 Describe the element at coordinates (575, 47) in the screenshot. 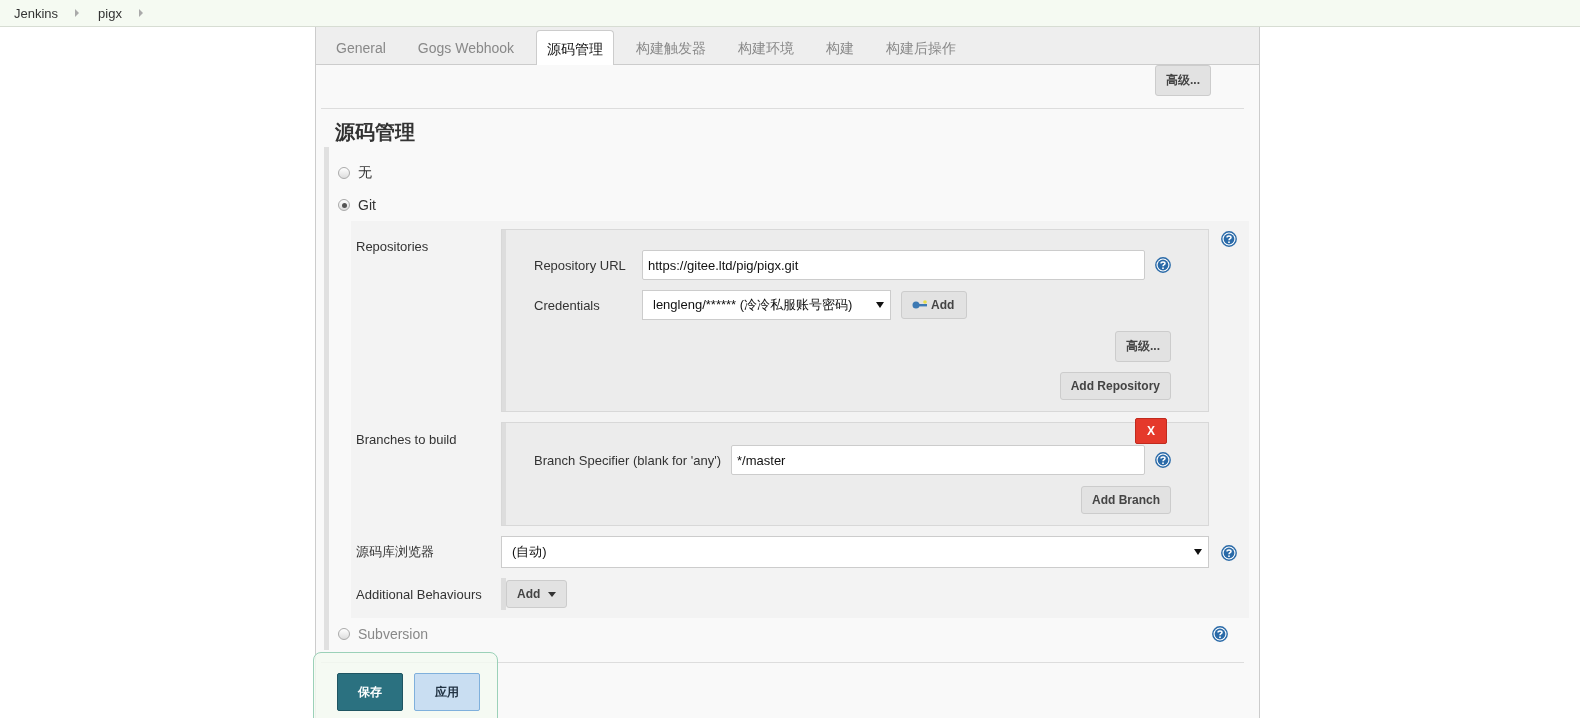

I see `tab: 源码管理` at that location.